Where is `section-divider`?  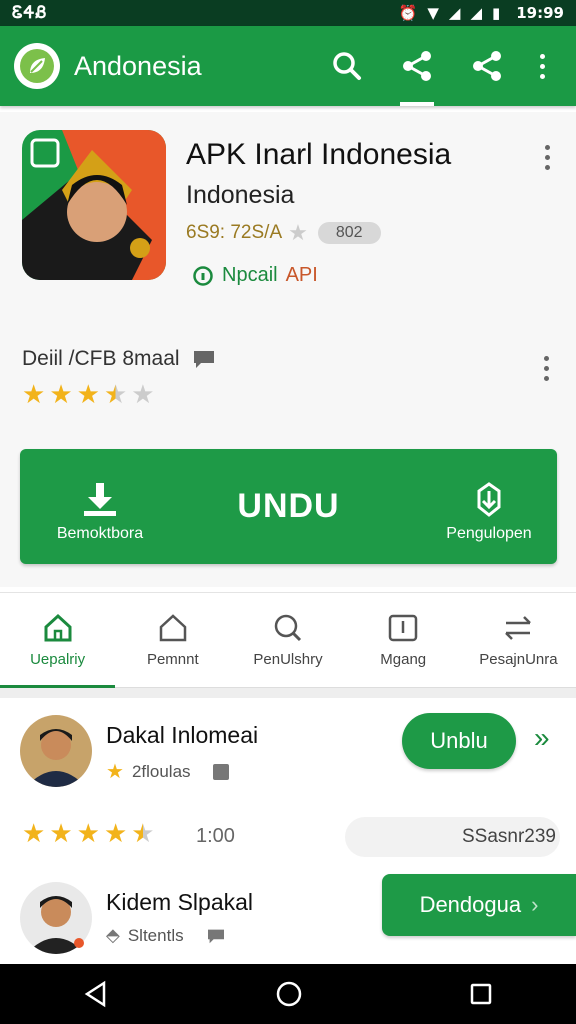 section-divider is located at coordinates (288, 693).